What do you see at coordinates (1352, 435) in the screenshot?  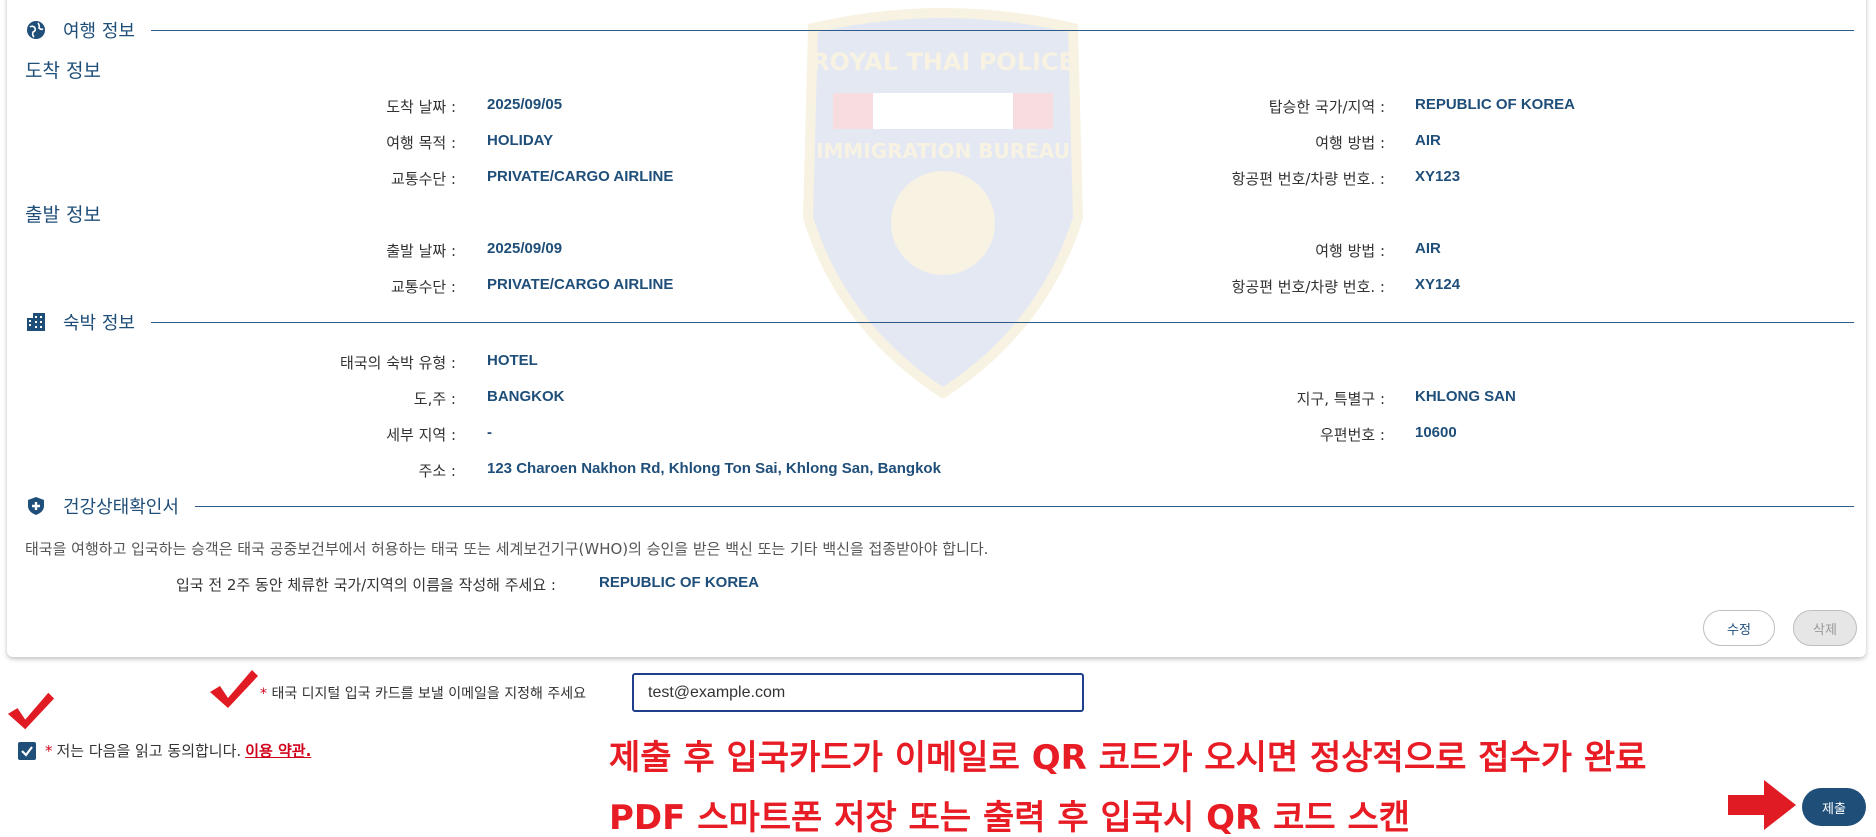 I see `postcode-label: 우편번호 :` at bounding box center [1352, 435].